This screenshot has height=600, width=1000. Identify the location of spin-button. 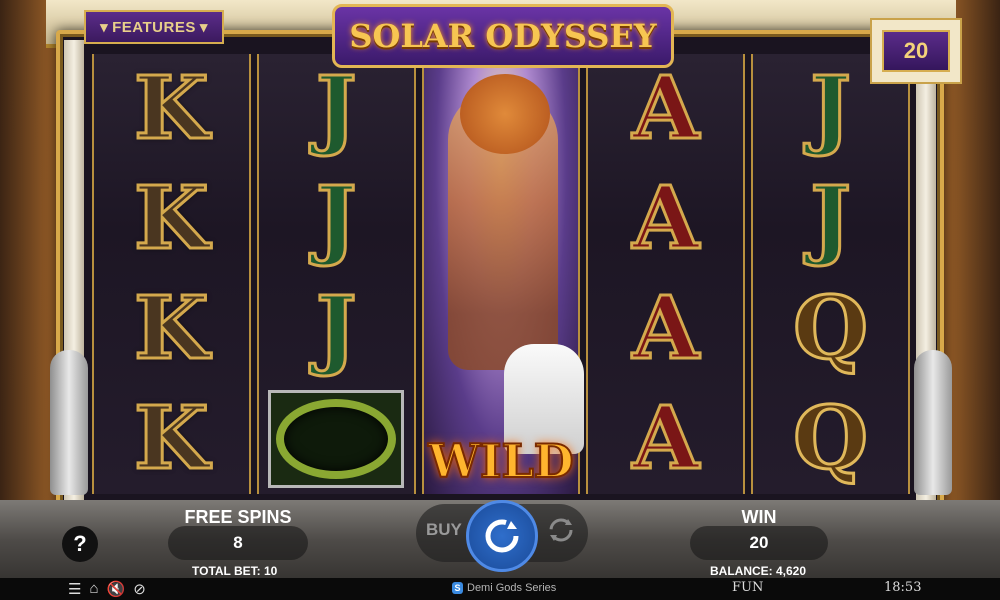
(502, 536).